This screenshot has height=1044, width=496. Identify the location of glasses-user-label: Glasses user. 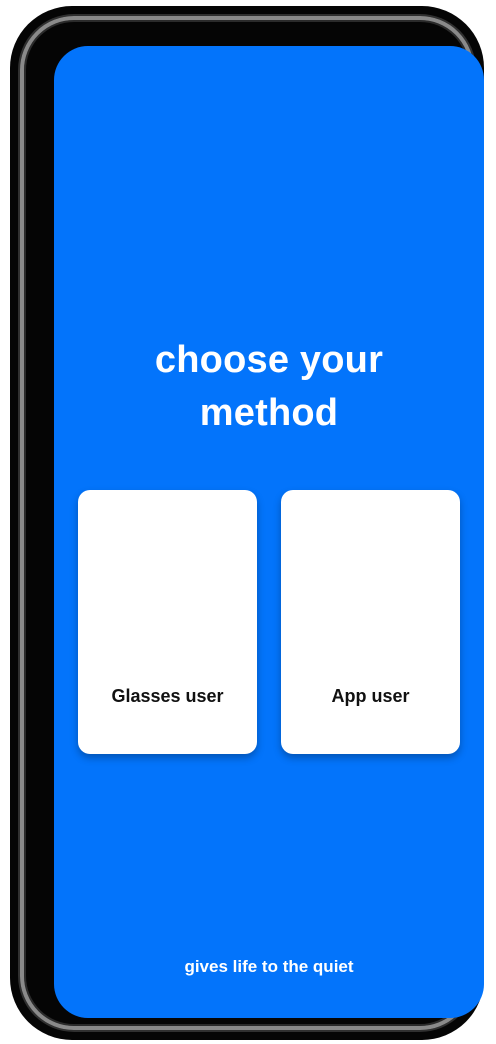
(167, 696).